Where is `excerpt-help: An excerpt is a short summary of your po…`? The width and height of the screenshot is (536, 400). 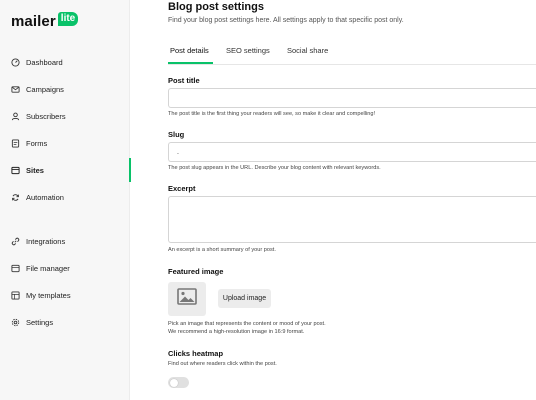 excerpt-help: An excerpt is a short summary of your po… is located at coordinates (222, 250).